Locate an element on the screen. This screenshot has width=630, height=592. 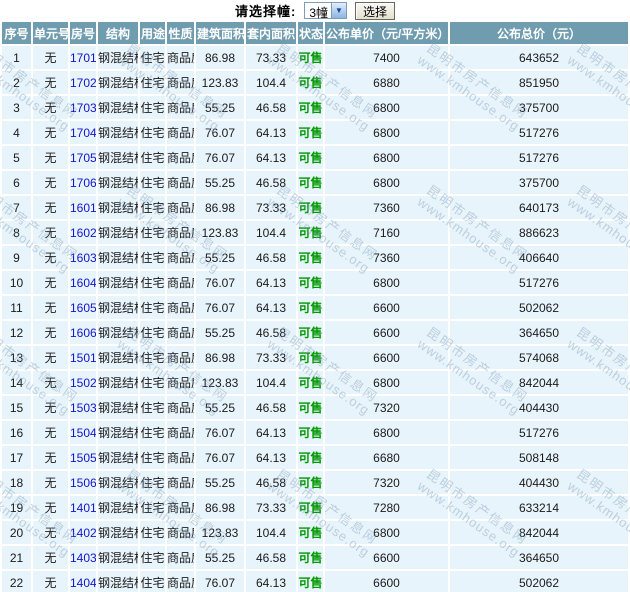
room-number-cell: 1402 is located at coordinates (83, 532).